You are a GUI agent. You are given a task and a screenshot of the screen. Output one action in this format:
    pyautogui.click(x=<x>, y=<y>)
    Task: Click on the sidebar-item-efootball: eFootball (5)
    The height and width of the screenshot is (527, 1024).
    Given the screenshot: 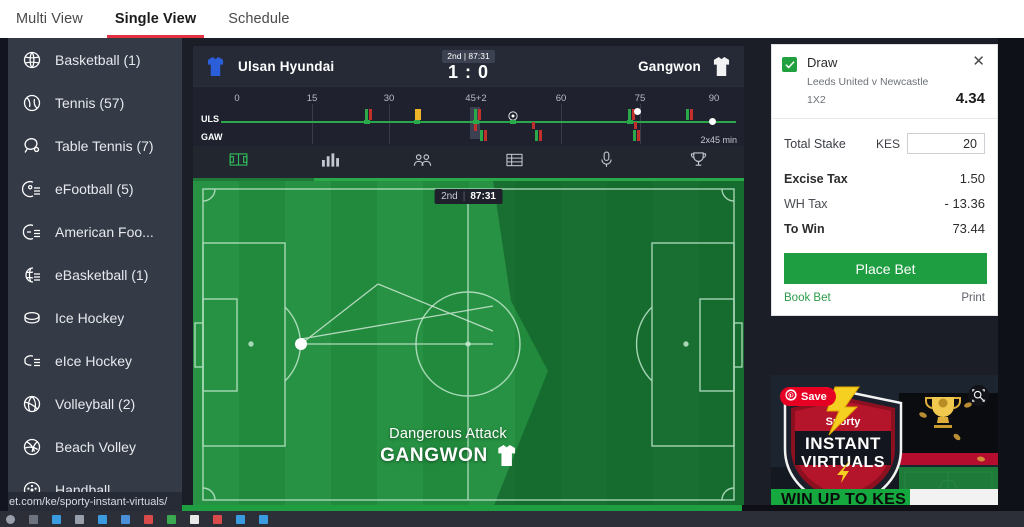 What is the action you would take?
    pyautogui.click(x=95, y=188)
    